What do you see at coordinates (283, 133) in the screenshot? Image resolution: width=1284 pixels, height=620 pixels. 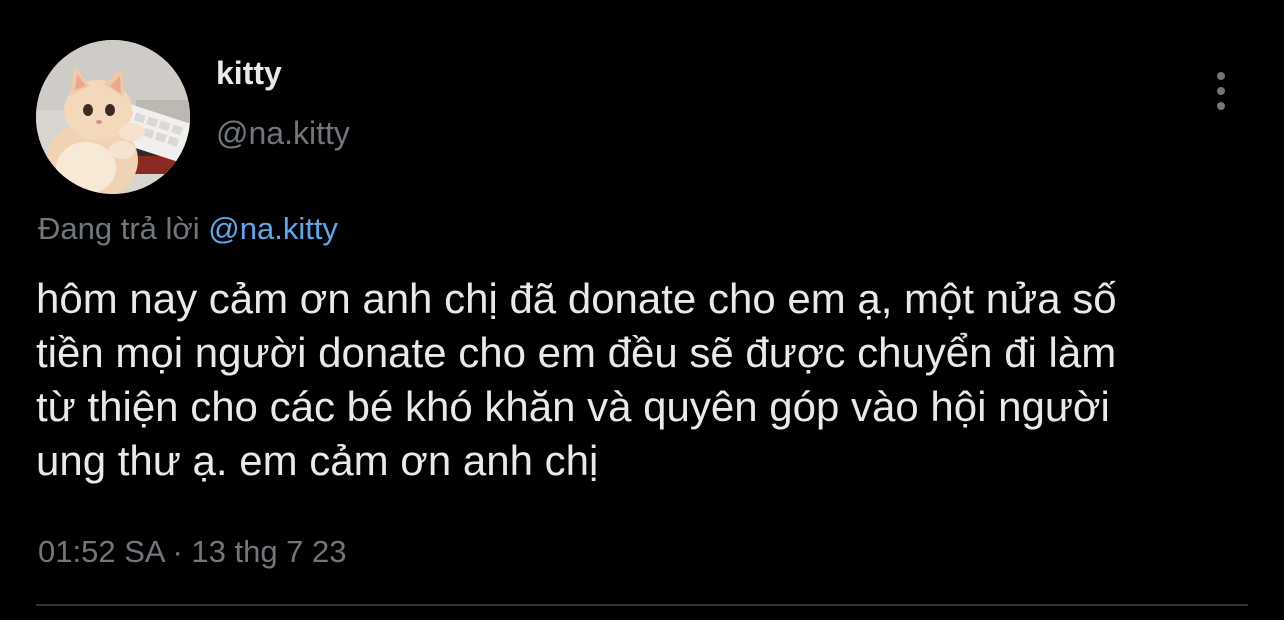 I see `author-handle: @na.kitty` at bounding box center [283, 133].